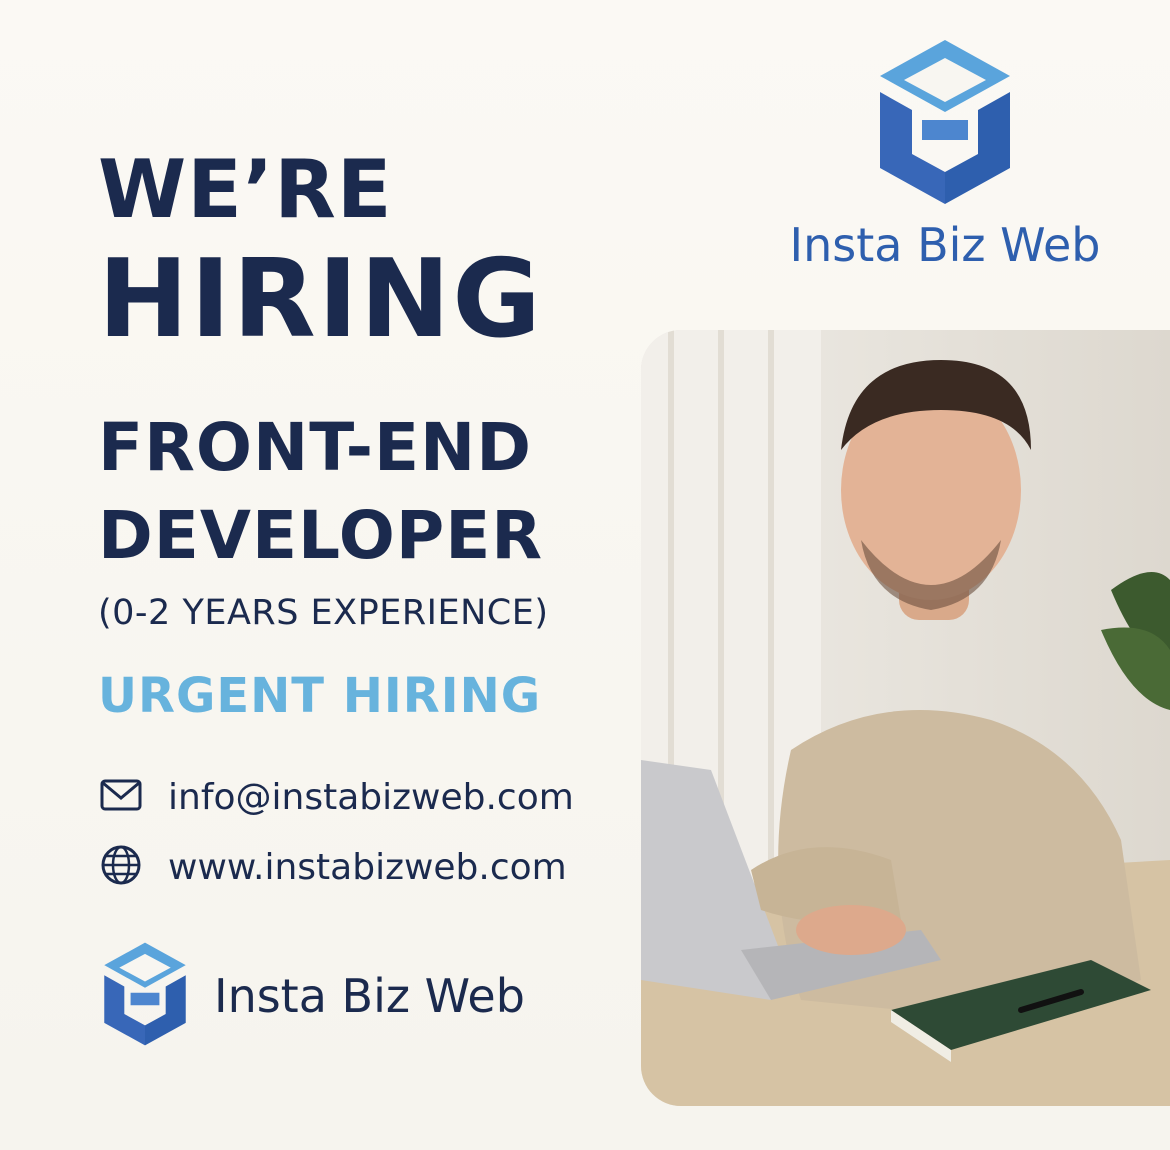  Describe the element at coordinates (945, 245) in the screenshot. I see `brand-name-header: Insta Biz Web` at that location.